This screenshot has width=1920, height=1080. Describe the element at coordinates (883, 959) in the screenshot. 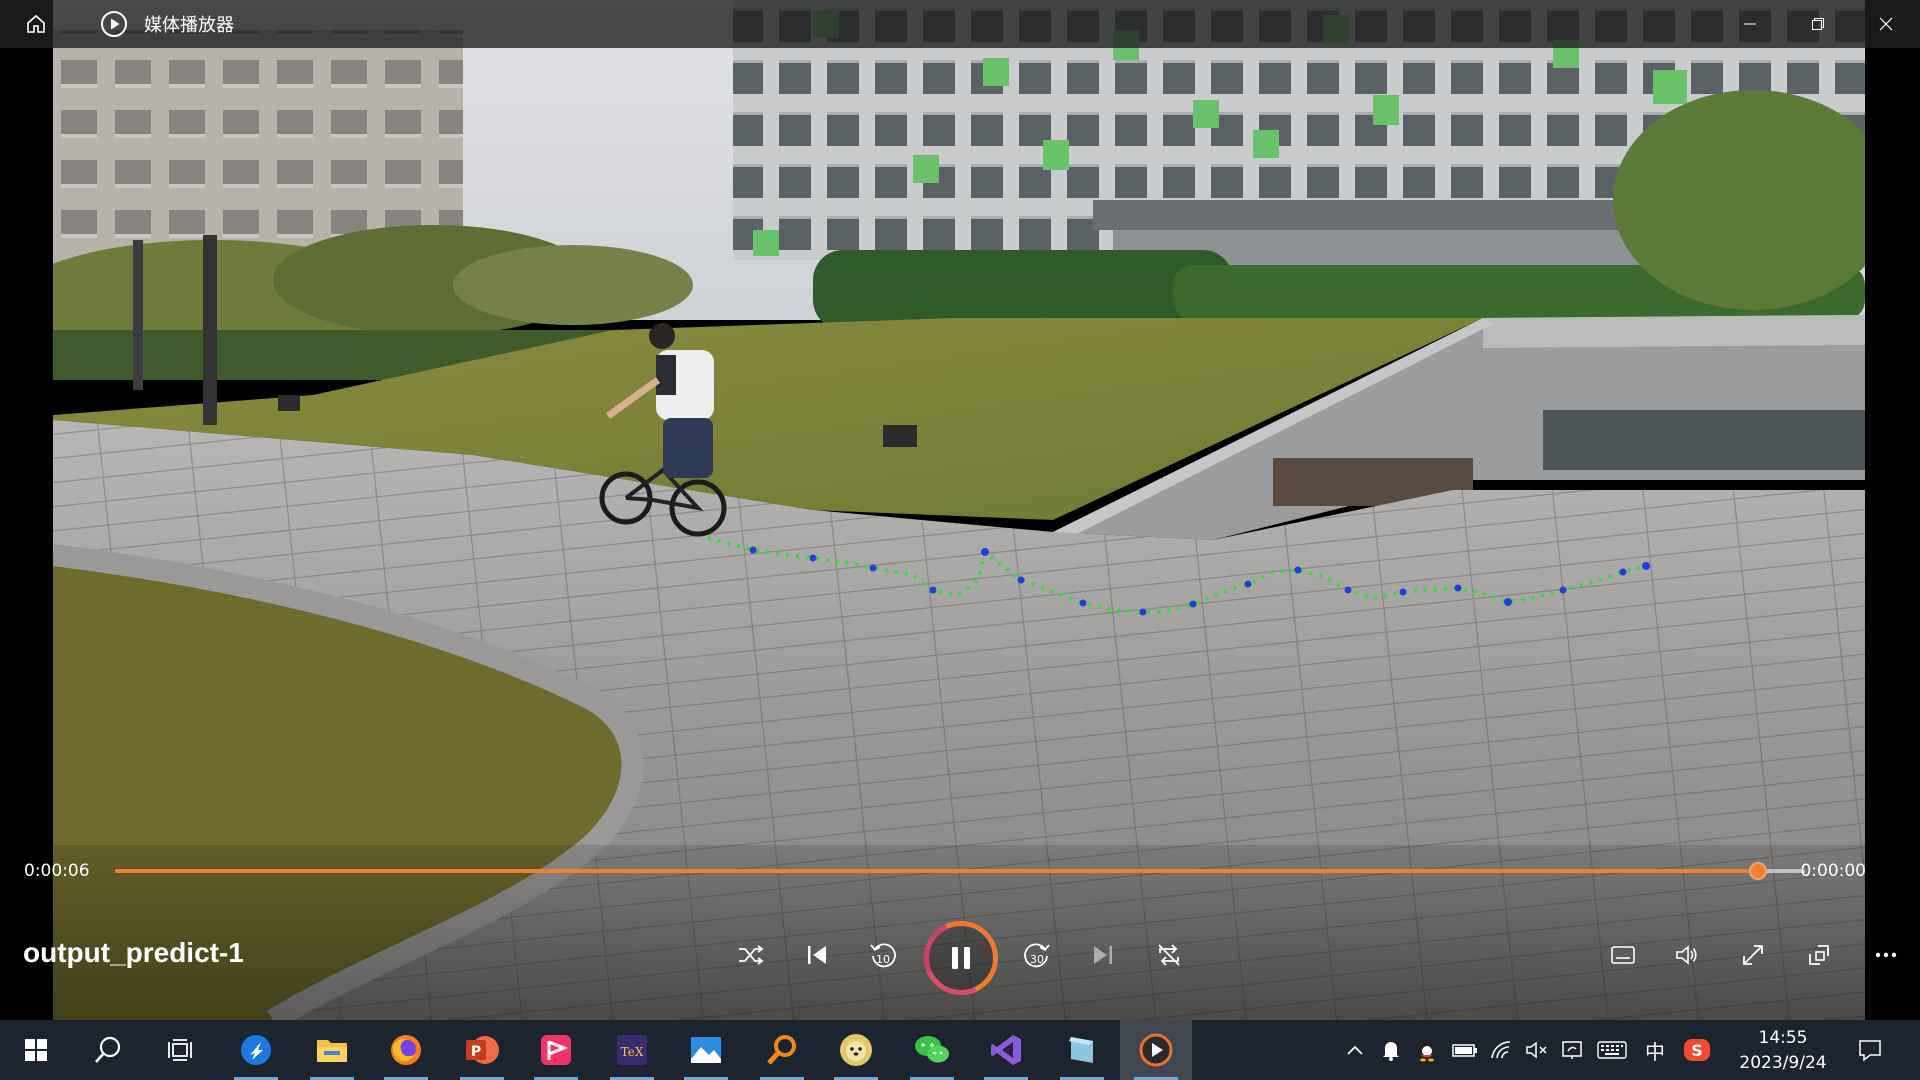

I see `rewind-10-label: 10` at that location.